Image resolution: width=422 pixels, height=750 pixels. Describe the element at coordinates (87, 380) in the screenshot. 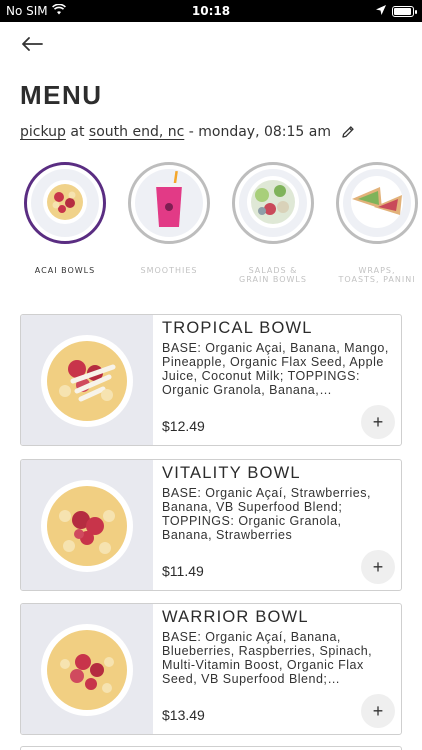

I see `tropical-bowl-image` at that location.